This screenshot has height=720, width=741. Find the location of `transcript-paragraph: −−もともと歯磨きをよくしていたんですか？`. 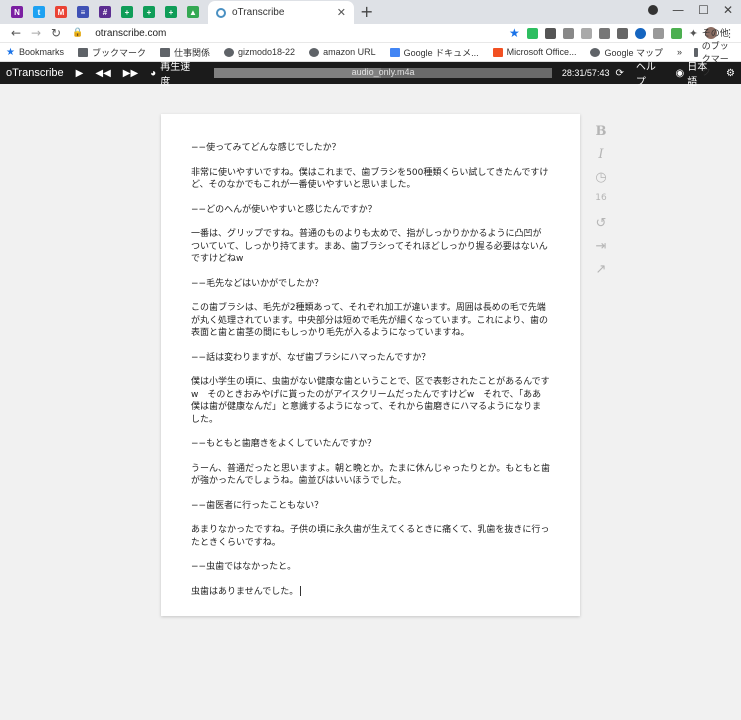

transcript-paragraph: −−もともと歯磨きをよくしていたんですか？ is located at coordinates (370, 444).